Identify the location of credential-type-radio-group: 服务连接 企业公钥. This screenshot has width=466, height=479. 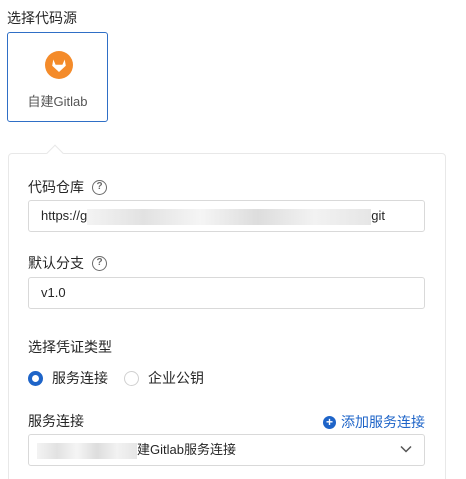
(124, 378).